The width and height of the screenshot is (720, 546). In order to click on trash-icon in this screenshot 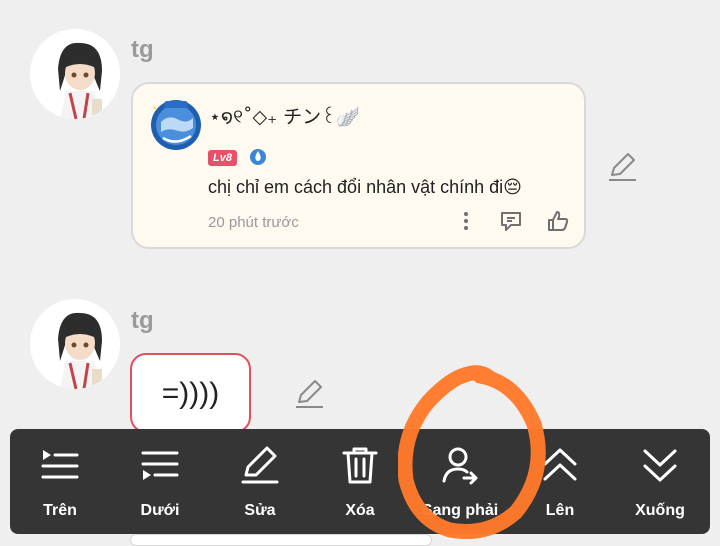, I will do `click(360, 465)`.